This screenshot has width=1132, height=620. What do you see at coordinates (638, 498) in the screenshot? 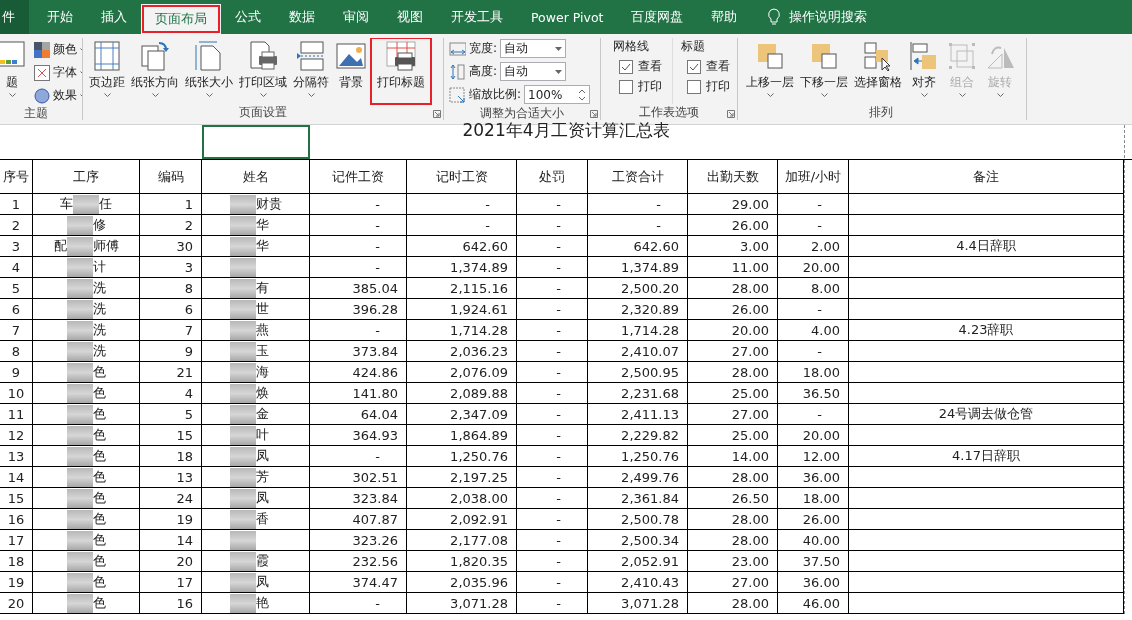
I see `table-cell: 2,361.84` at bounding box center [638, 498].